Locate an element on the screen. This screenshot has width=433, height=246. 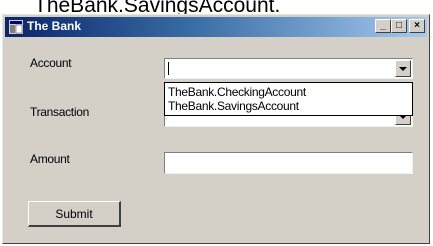
maximize-icon: □ is located at coordinates (399, 25).